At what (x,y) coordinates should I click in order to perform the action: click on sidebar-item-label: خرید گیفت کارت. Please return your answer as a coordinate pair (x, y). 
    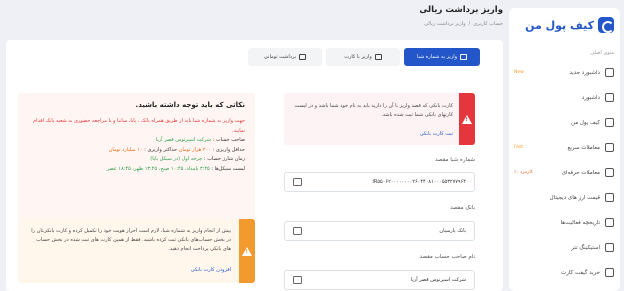
    Looking at the image, I should click on (580, 272).